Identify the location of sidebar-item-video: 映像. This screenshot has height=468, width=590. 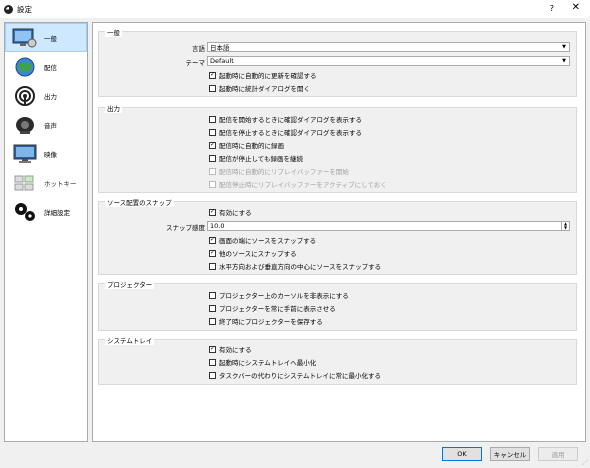
(46, 153).